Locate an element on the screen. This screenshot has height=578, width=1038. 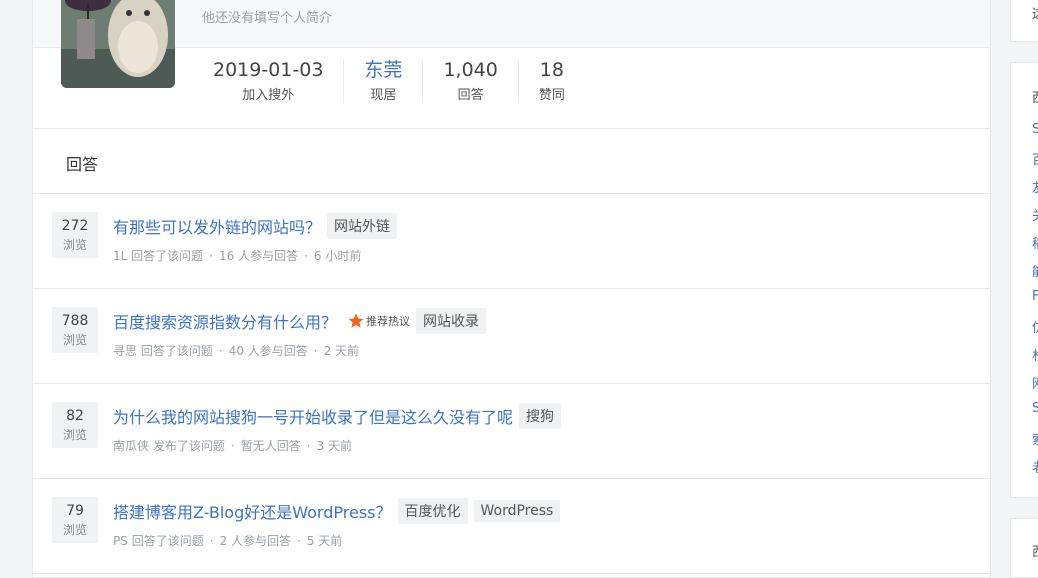
views-counter: 79 浏览 is located at coordinates (75, 520).